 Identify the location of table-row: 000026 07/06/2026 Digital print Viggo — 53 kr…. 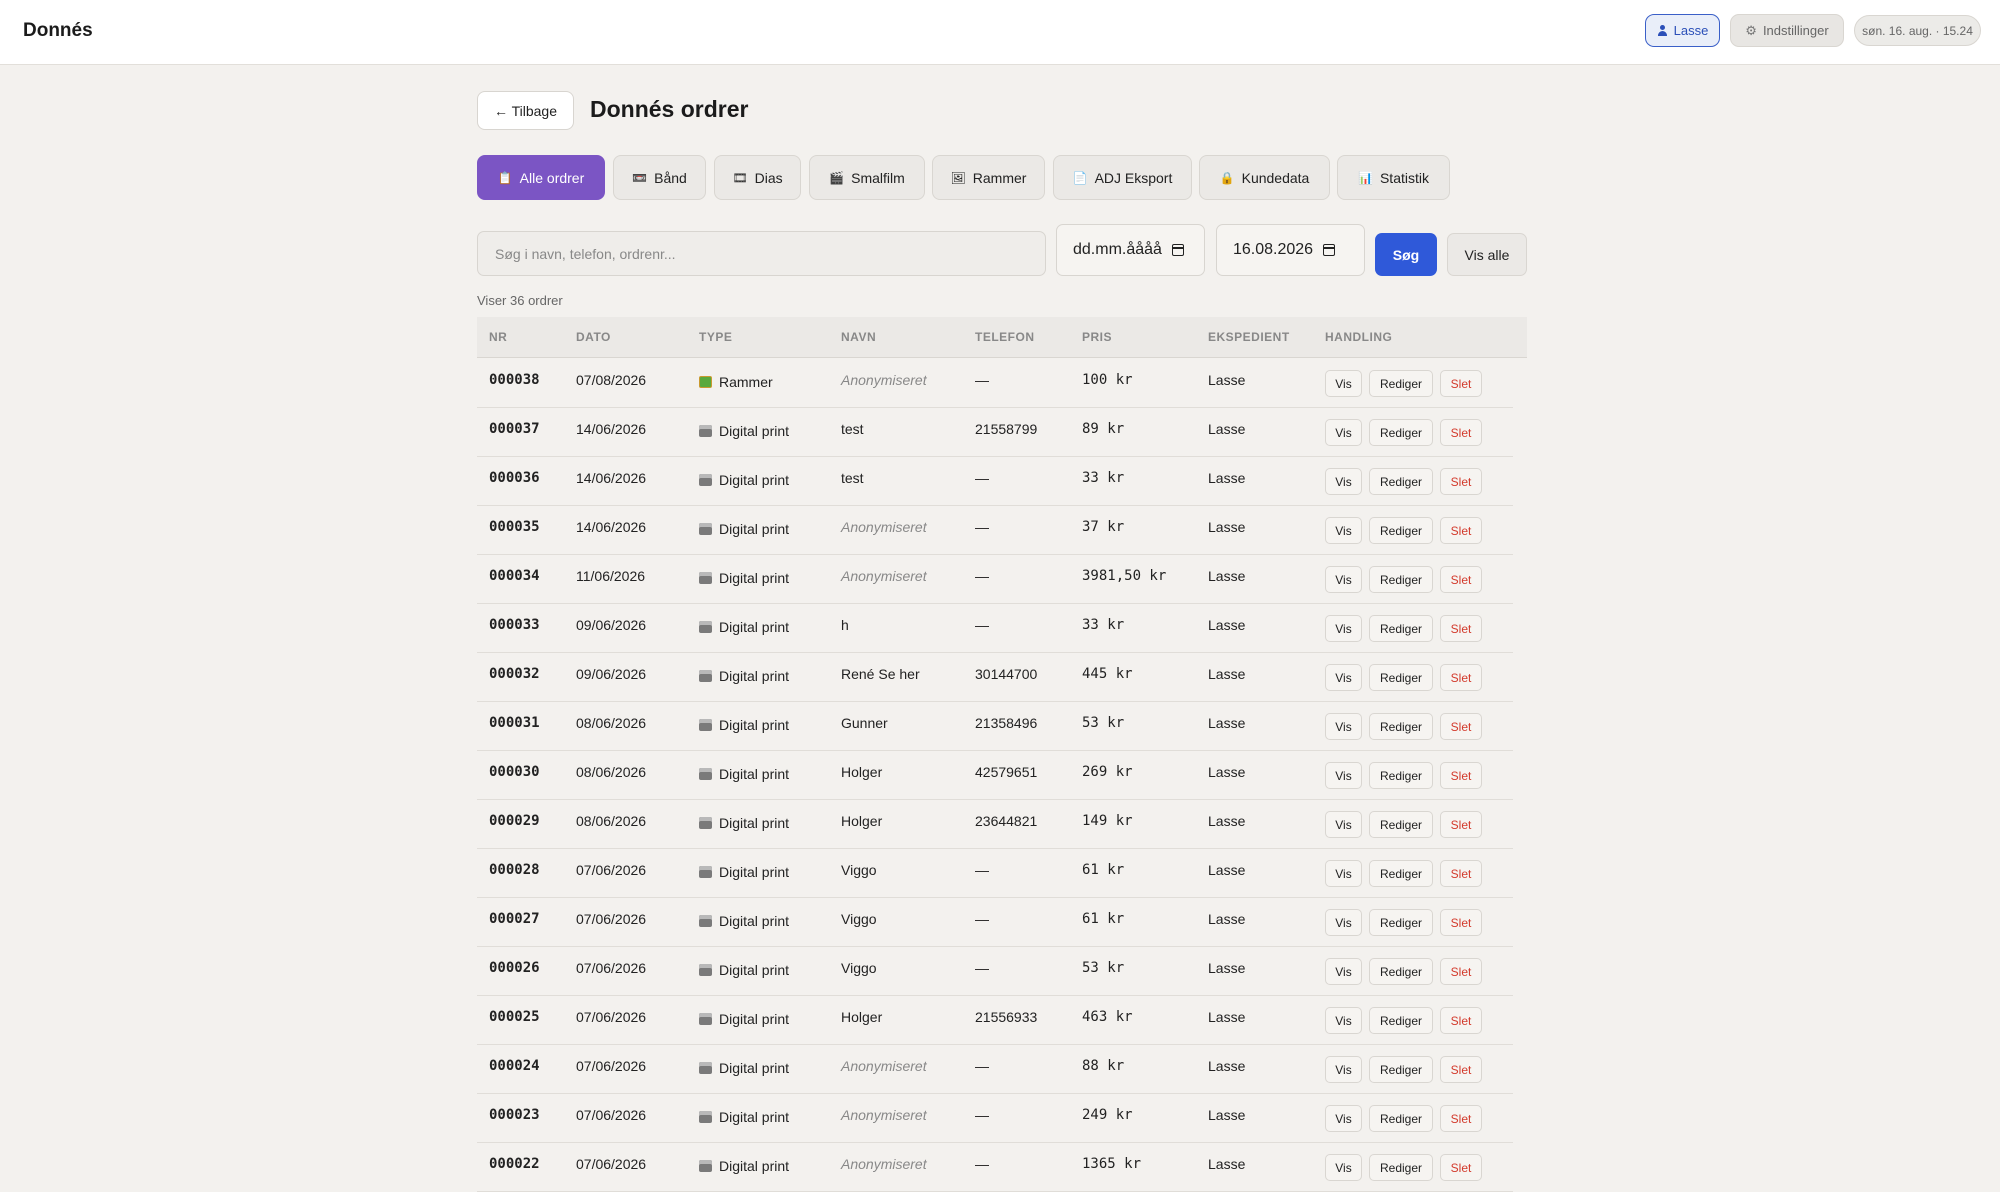
(995, 971).